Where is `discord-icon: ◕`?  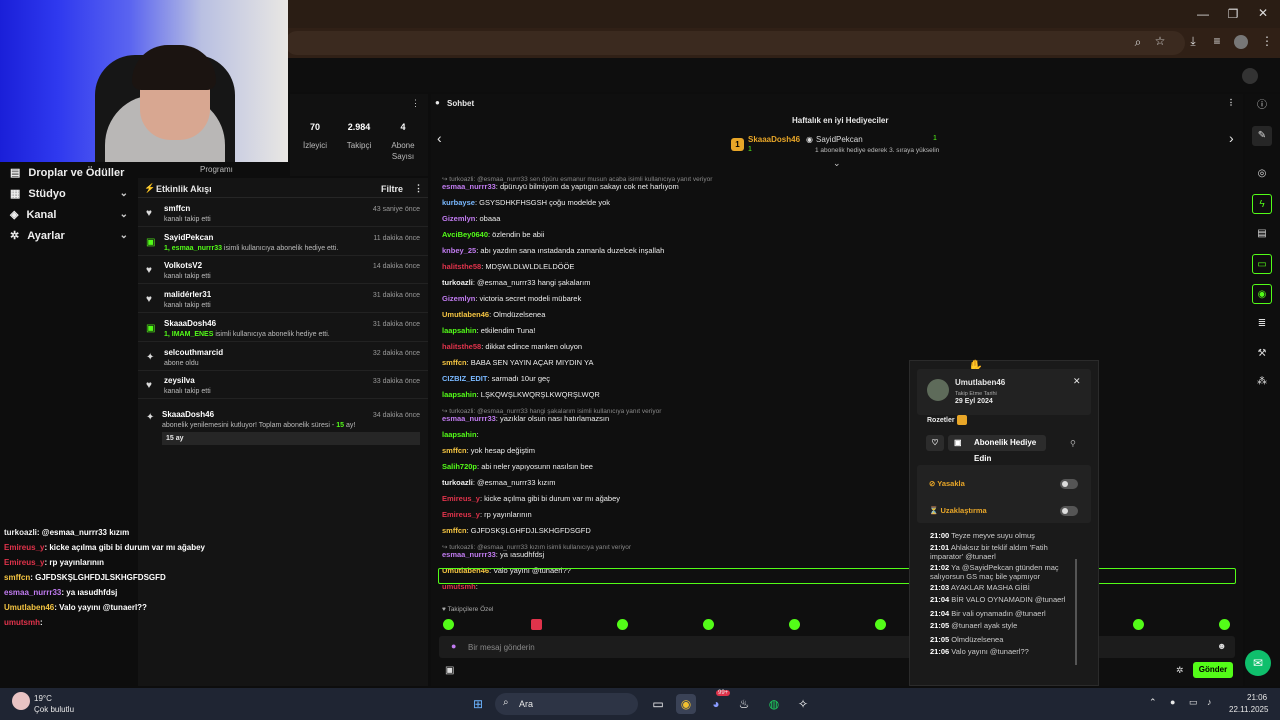
discord-icon: ◕ is located at coordinates (716, 704).